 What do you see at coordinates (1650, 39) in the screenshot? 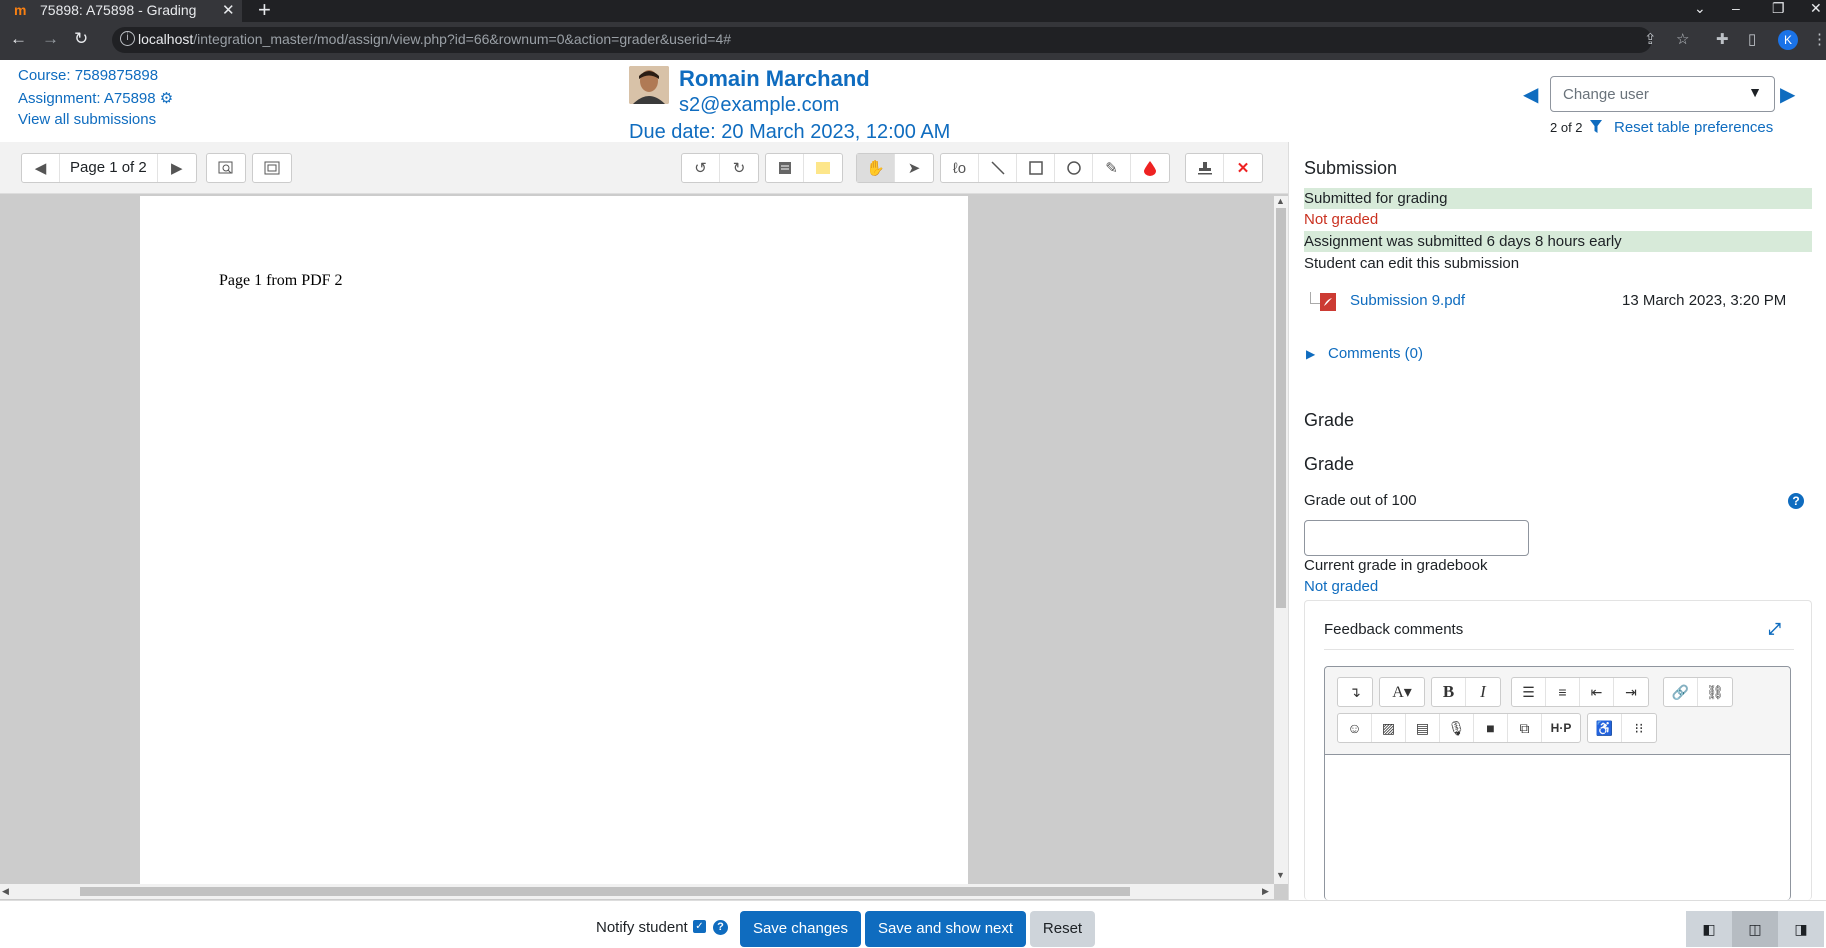
I see `share-icon: ⇪` at bounding box center [1650, 39].